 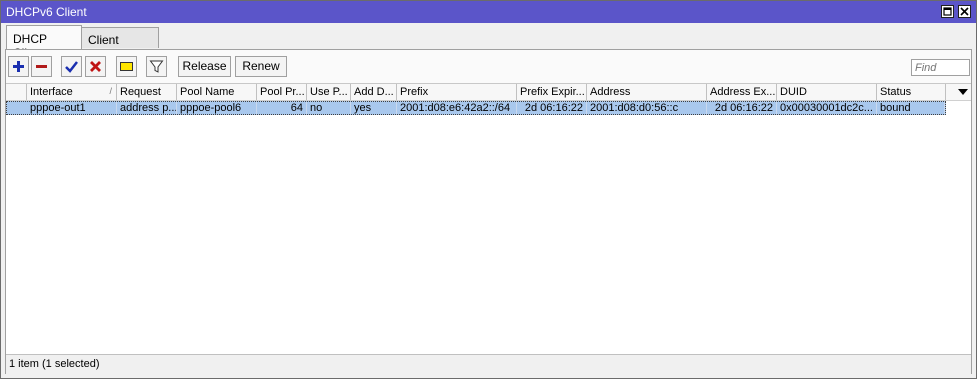 What do you see at coordinates (110, 91) in the screenshot?
I see `sort-icon: /` at bounding box center [110, 91].